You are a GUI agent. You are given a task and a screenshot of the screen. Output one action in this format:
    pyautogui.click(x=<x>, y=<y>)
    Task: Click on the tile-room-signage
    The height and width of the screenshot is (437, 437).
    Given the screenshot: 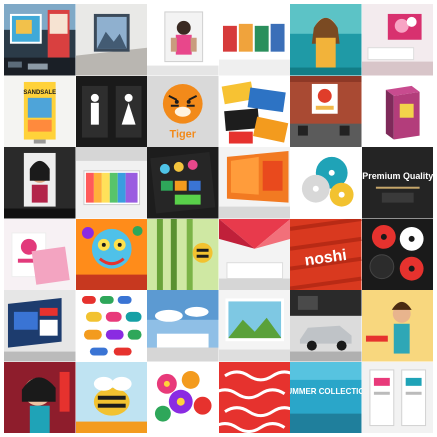 What is the action you would take?
    pyautogui.click(x=397, y=397)
    